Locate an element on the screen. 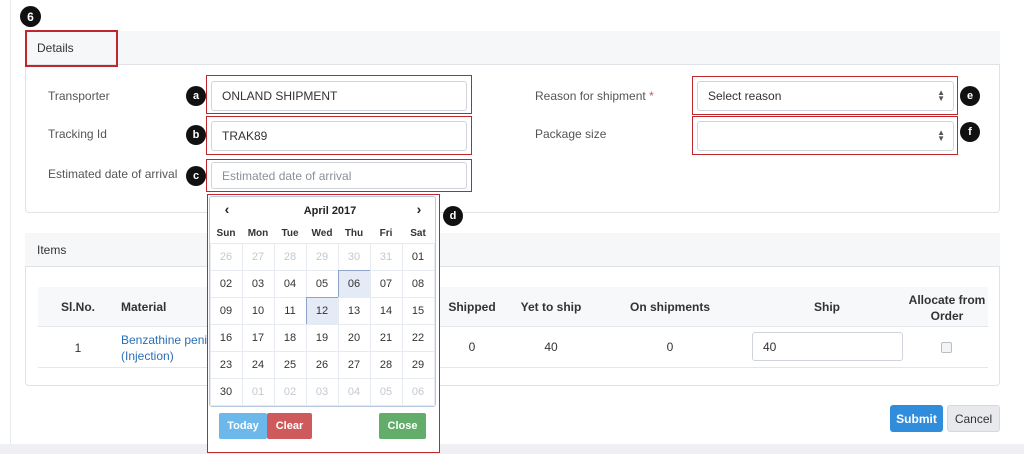 This screenshot has width=1024, height=454. row-divider is located at coordinates (513, 367).